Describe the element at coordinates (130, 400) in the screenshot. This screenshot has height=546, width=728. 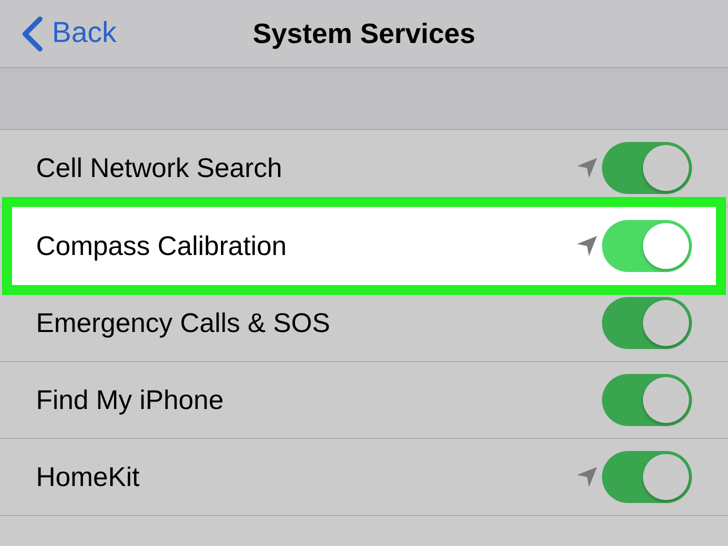
I see `setting-label: Find My iPhone` at that location.